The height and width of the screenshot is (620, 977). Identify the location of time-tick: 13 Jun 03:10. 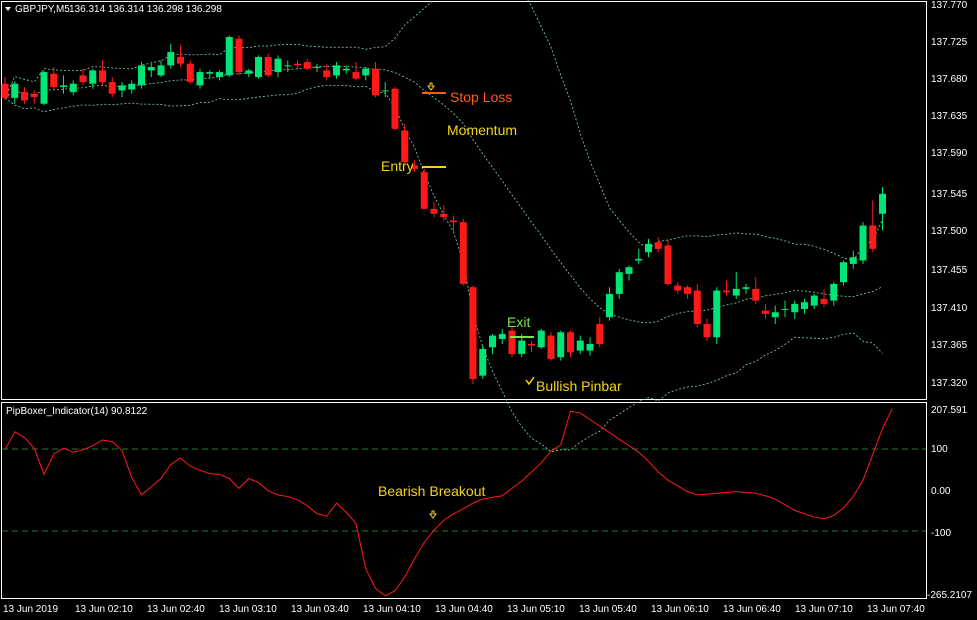
(248, 609).